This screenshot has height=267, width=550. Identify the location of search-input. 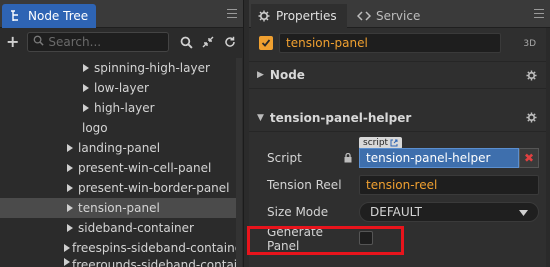
(105, 42).